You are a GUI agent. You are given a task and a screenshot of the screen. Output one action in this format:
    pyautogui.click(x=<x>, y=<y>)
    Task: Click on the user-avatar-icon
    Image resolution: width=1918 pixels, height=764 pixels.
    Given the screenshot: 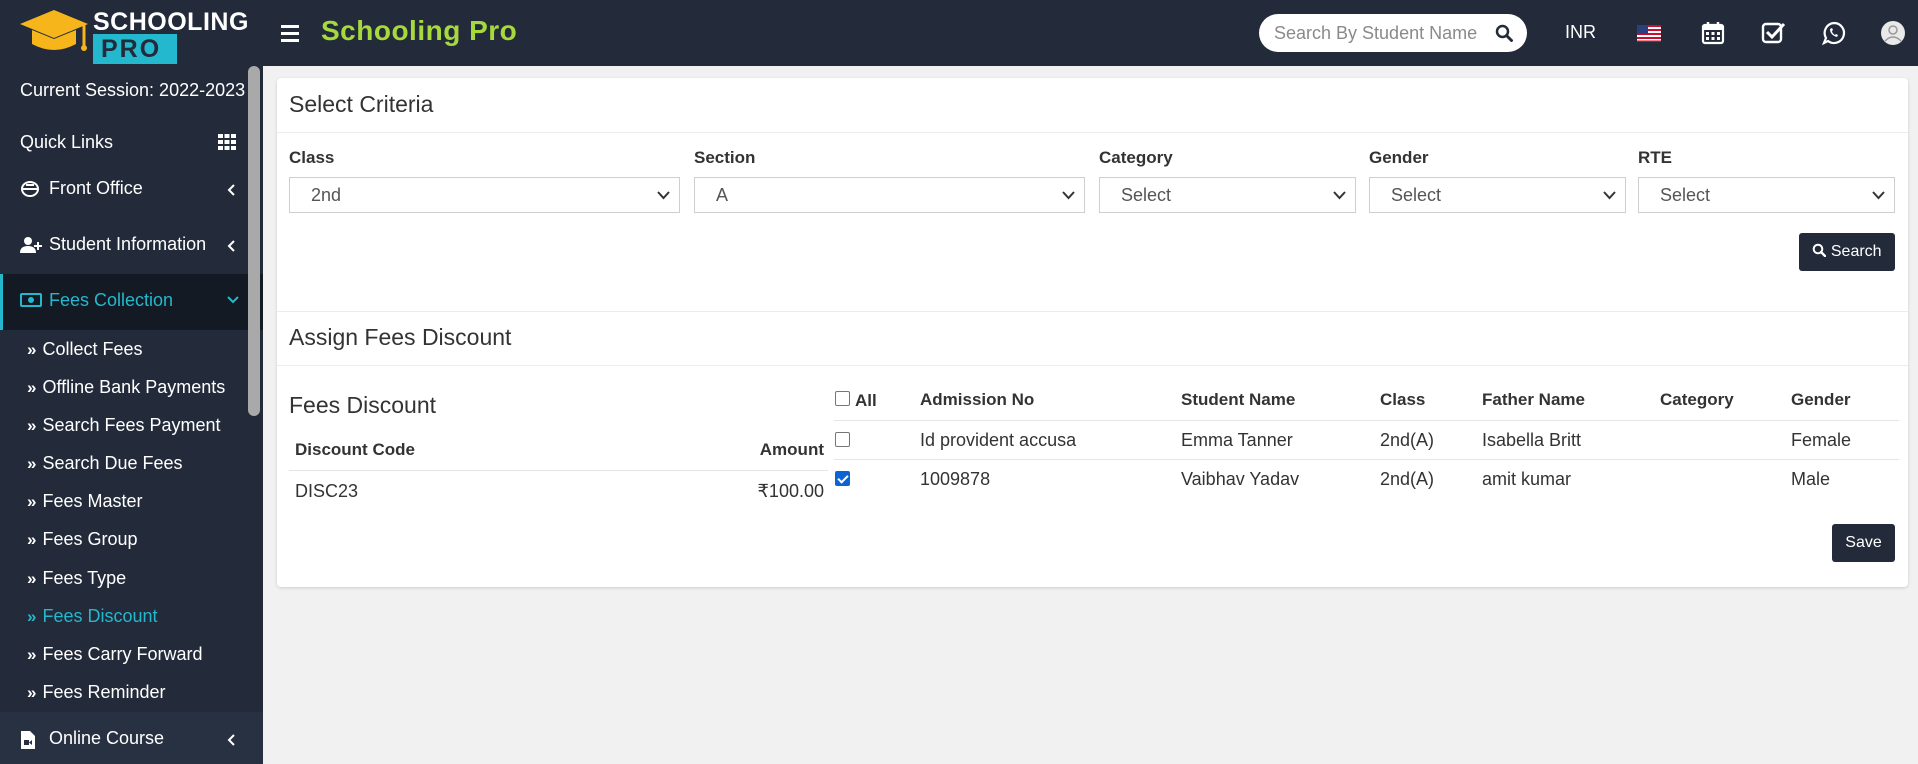 What is the action you would take?
    pyautogui.click(x=1893, y=33)
    